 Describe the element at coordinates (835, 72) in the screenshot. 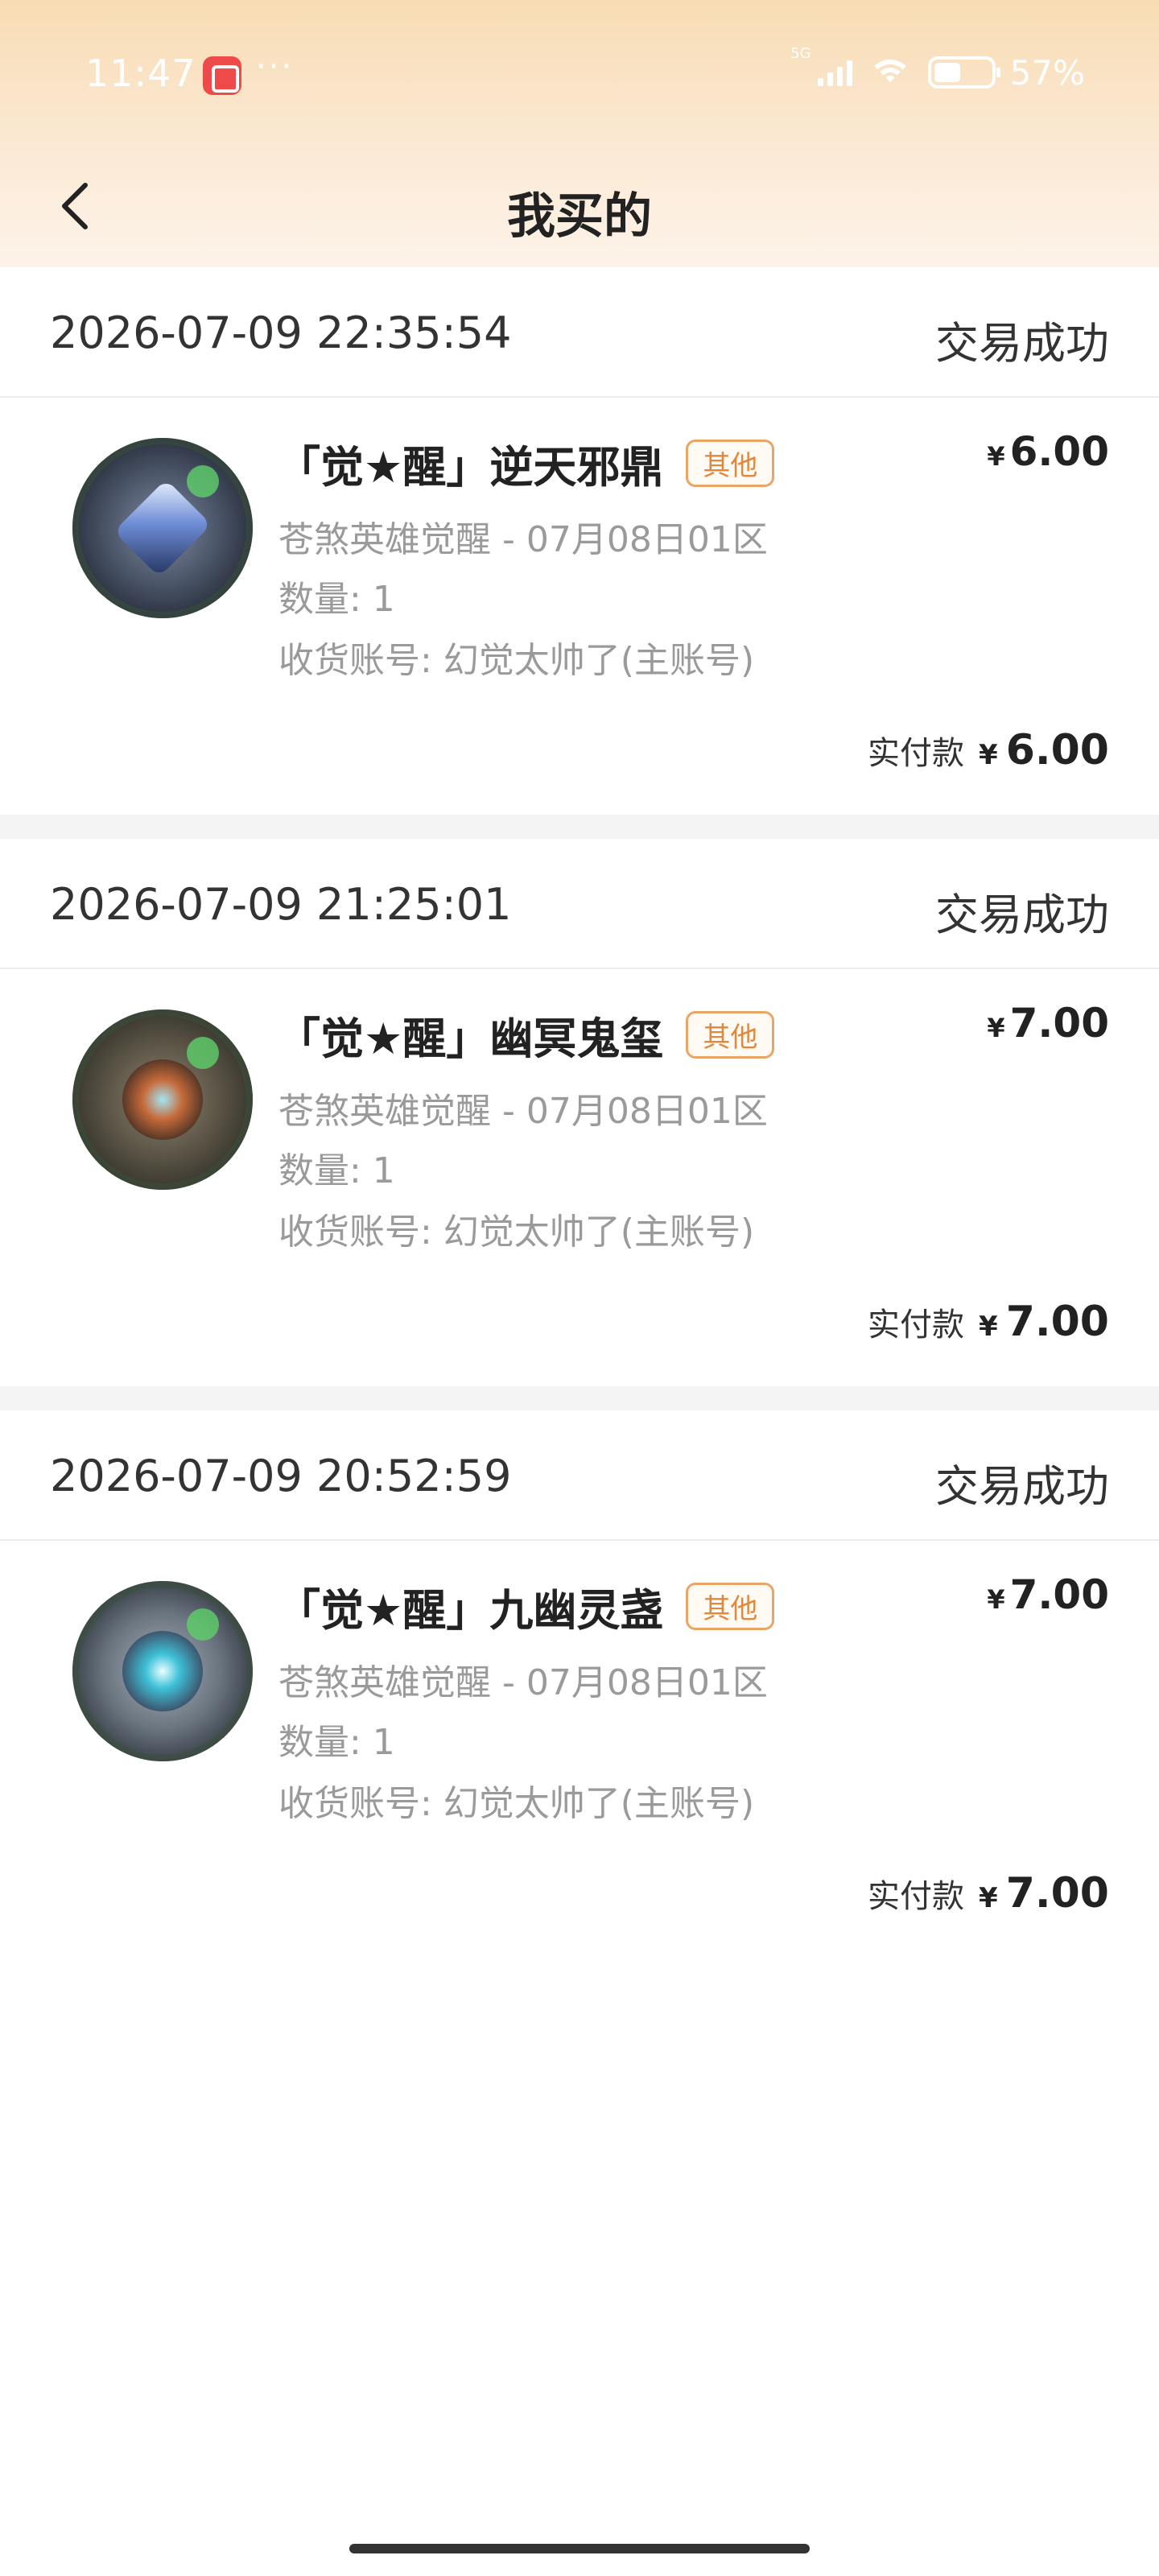

I see `signal-icon` at that location.